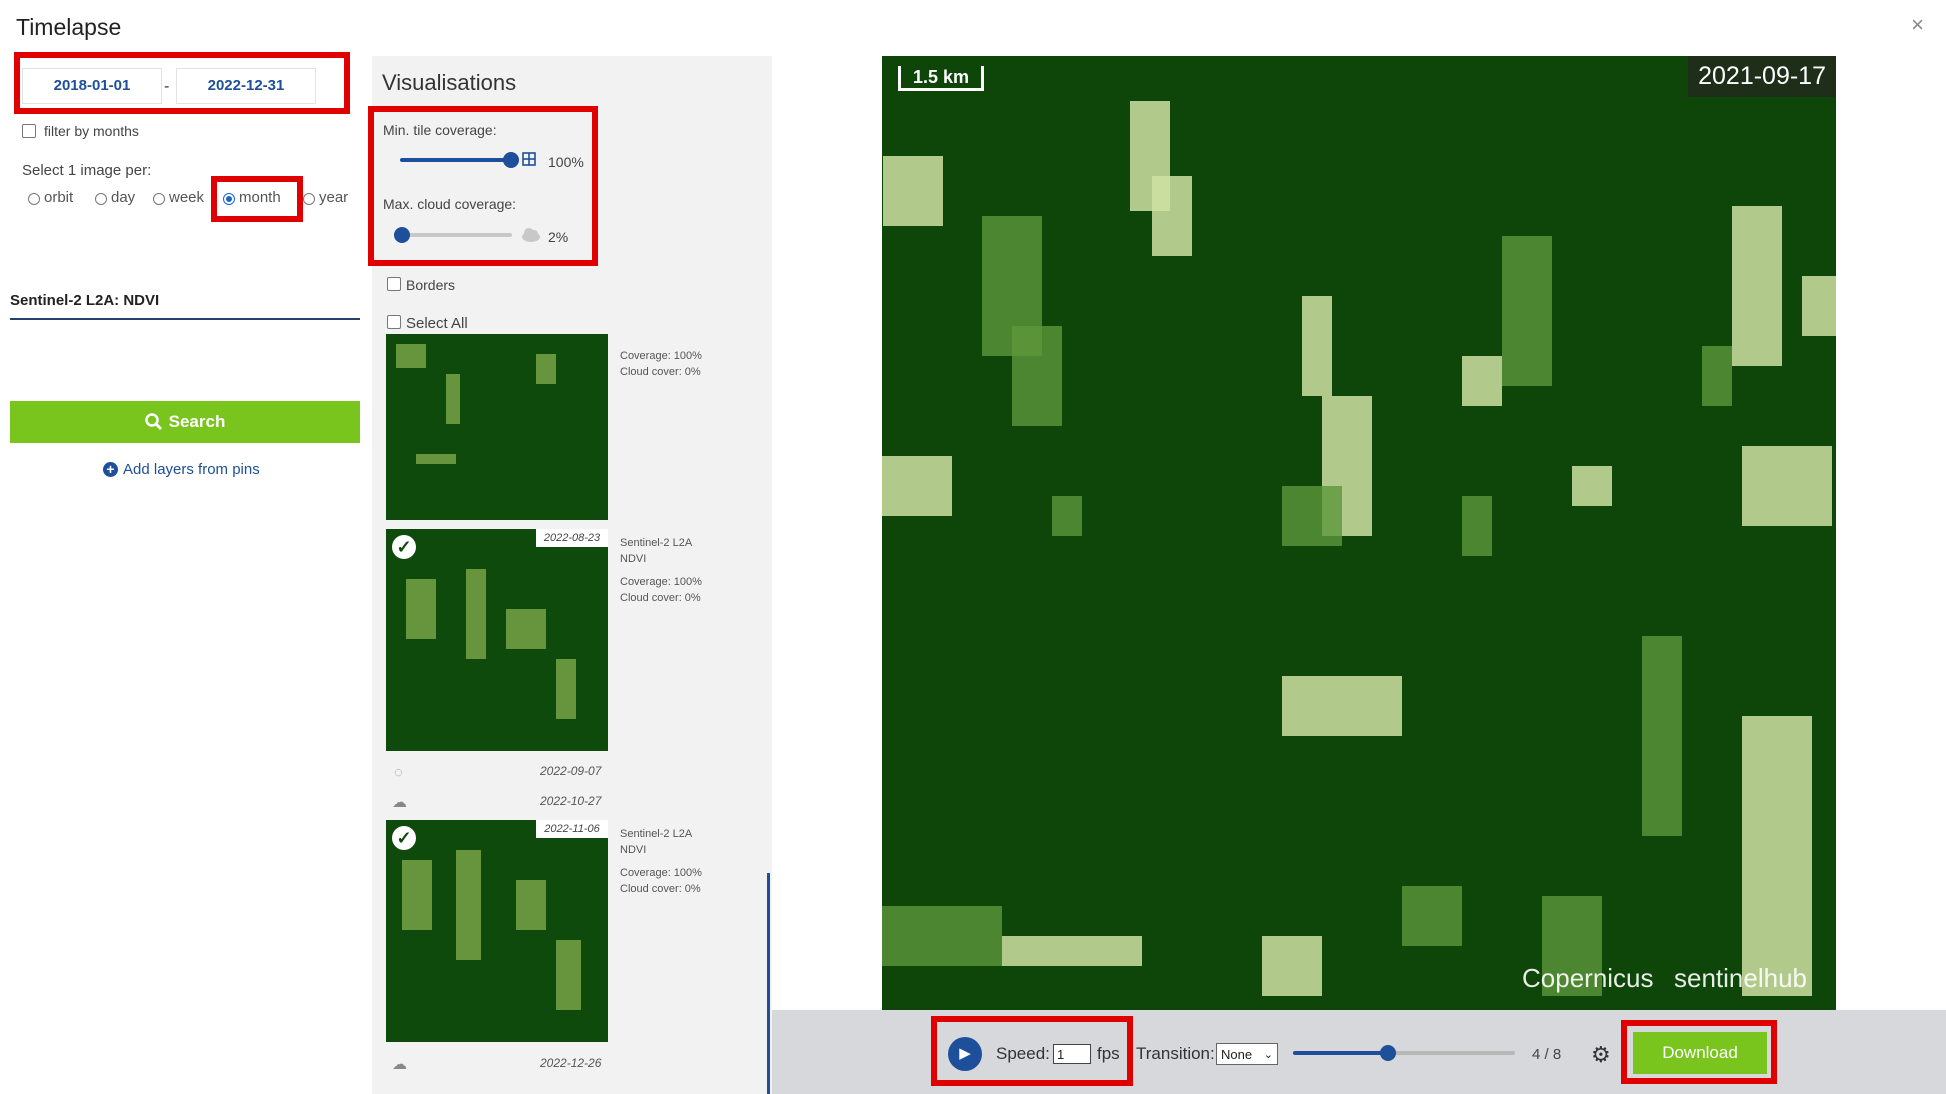  What do you see at coordinates (1237, 1054) in the screenshot?
I see `transition-value: None` at bounding box center [1237, 1054].